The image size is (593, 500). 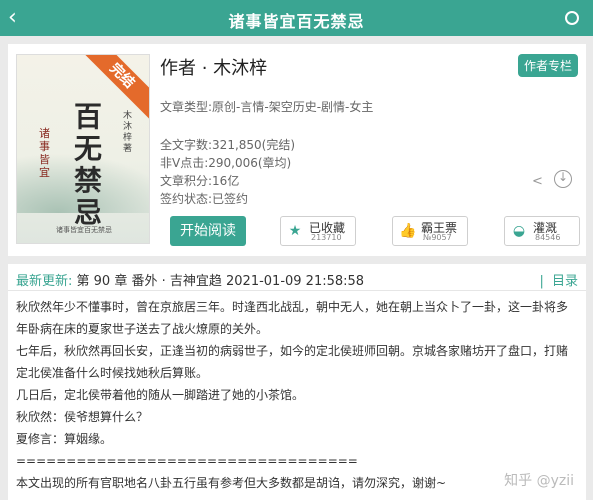 What do you see at coordinates (64, 439) in the screenshot?
I see `synopsis-paragraph: 夏修言：算姻缘。` at bounding box center [64, 439].